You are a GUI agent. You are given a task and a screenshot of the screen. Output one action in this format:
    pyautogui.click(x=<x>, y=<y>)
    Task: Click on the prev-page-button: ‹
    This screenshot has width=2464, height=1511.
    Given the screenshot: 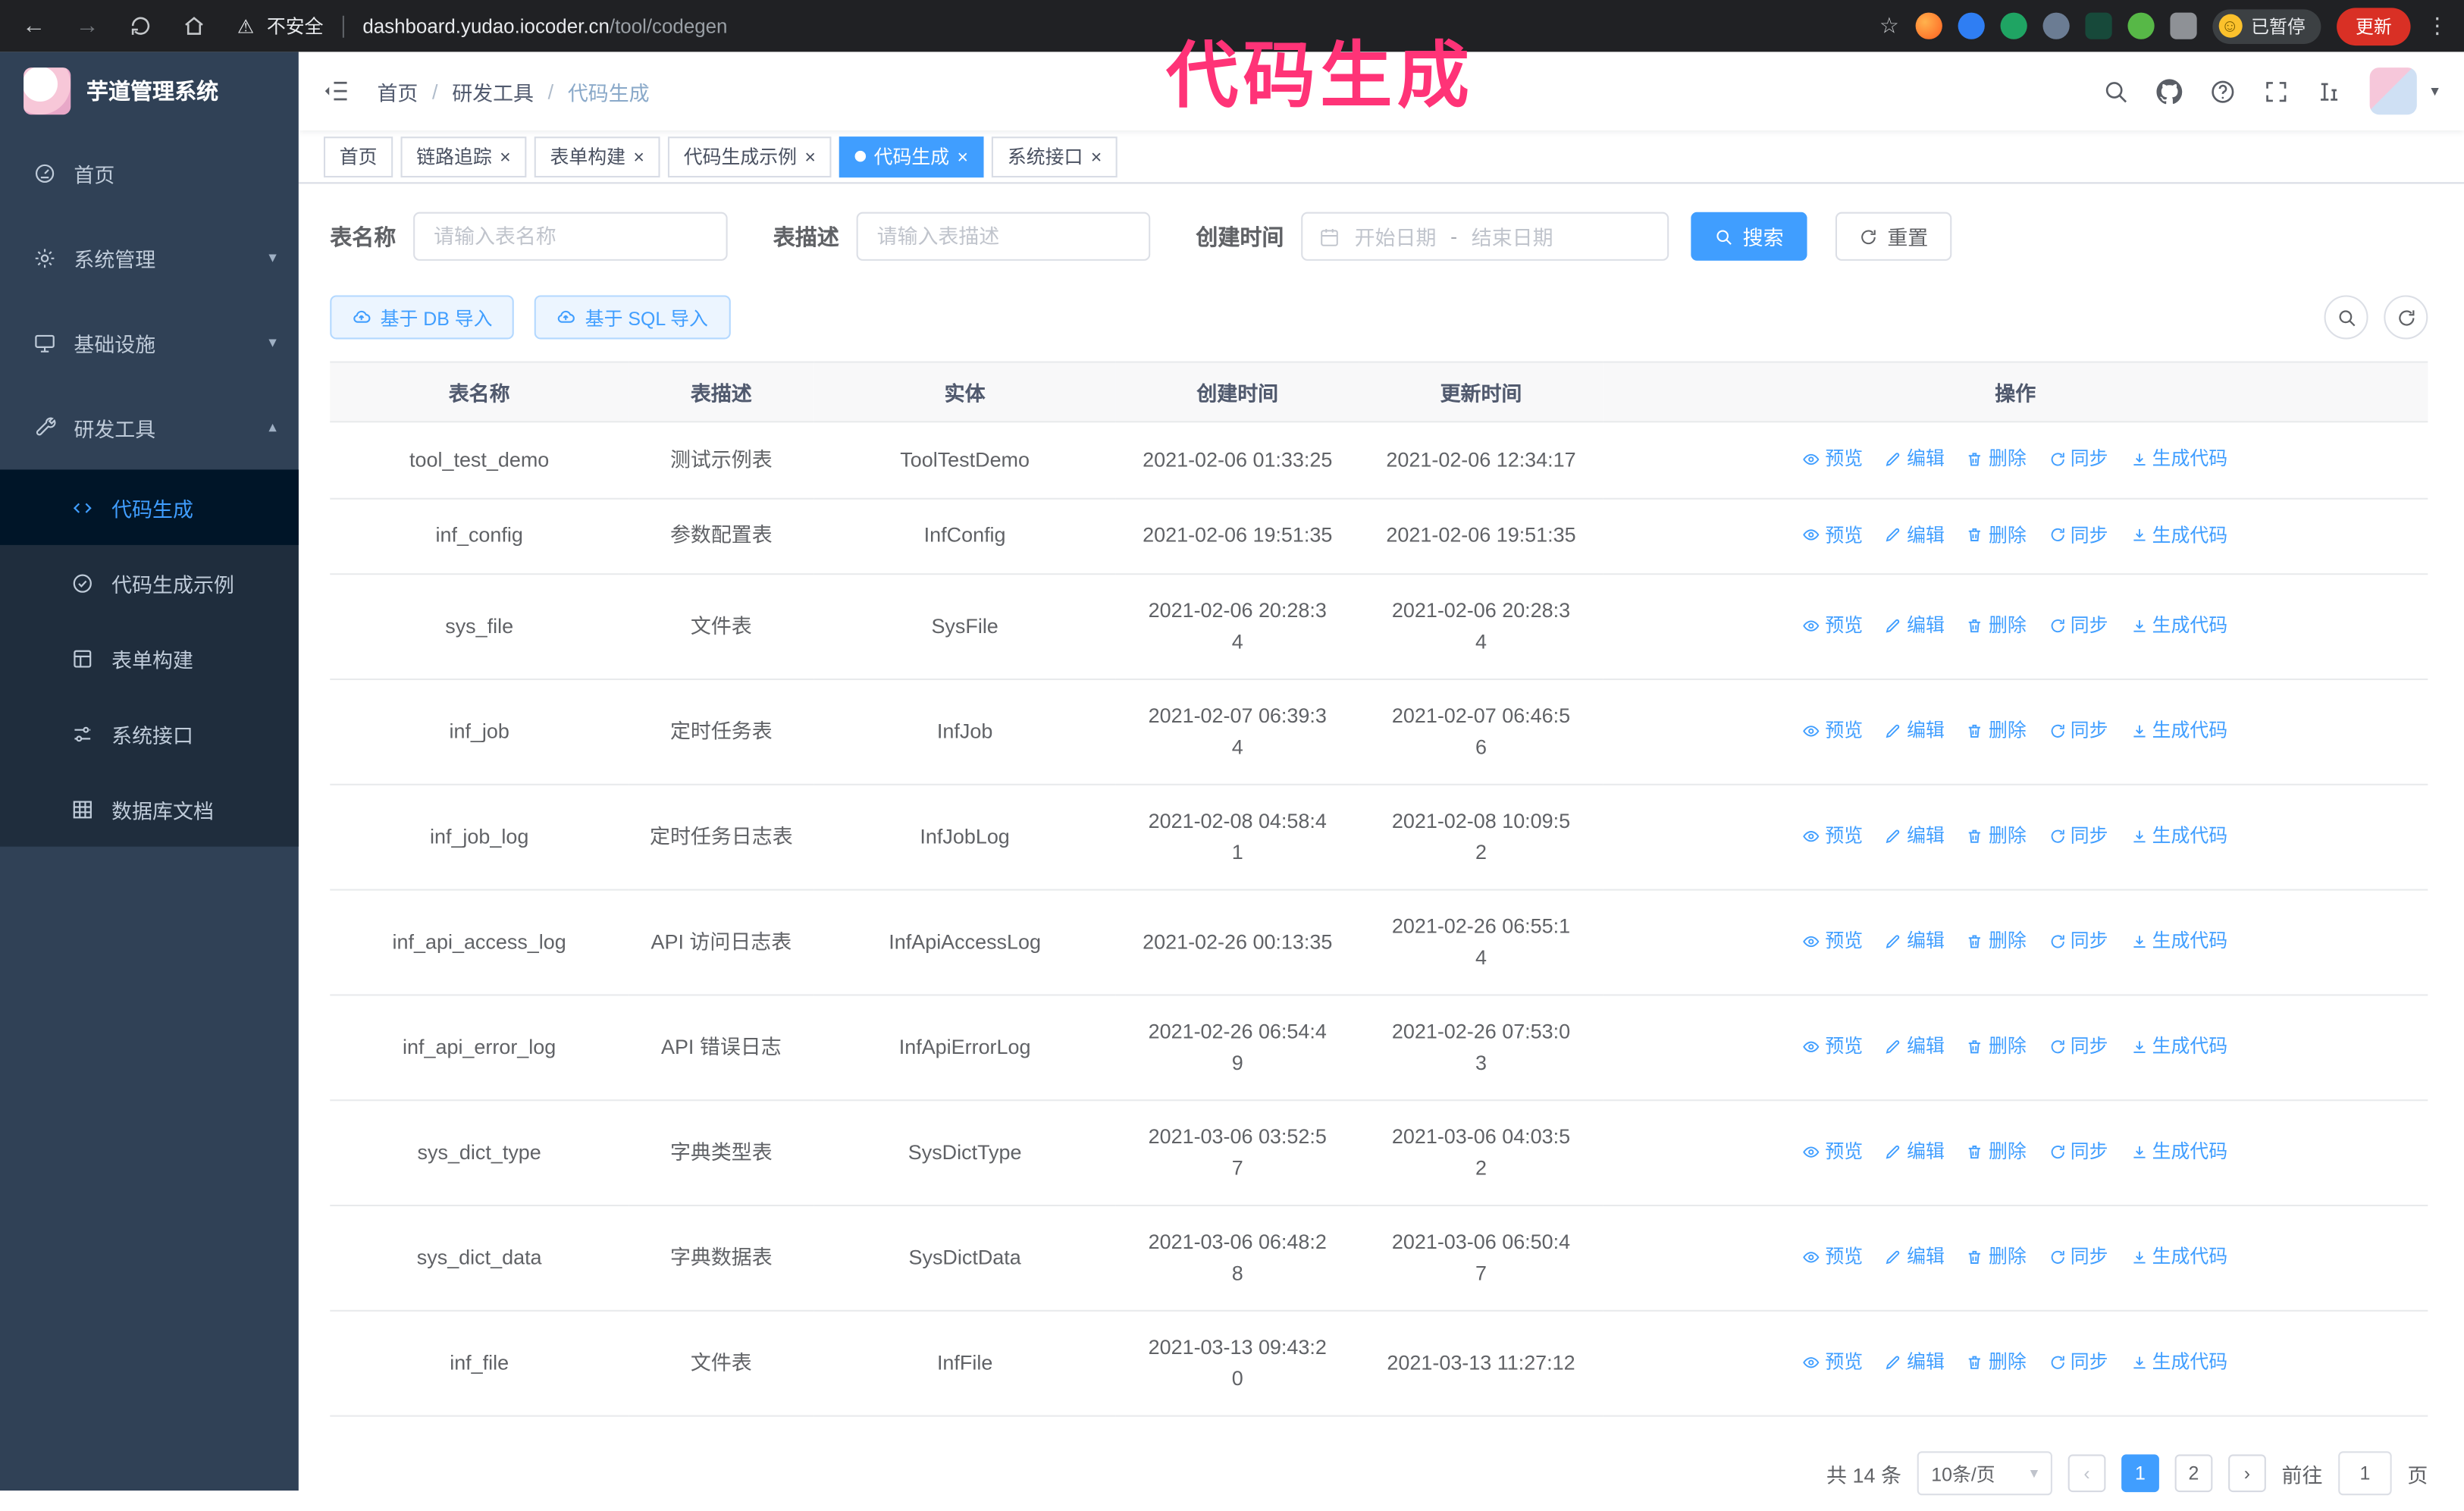 What is the action you would take?
    pyautogui.click(x=2086, y=1473)
    